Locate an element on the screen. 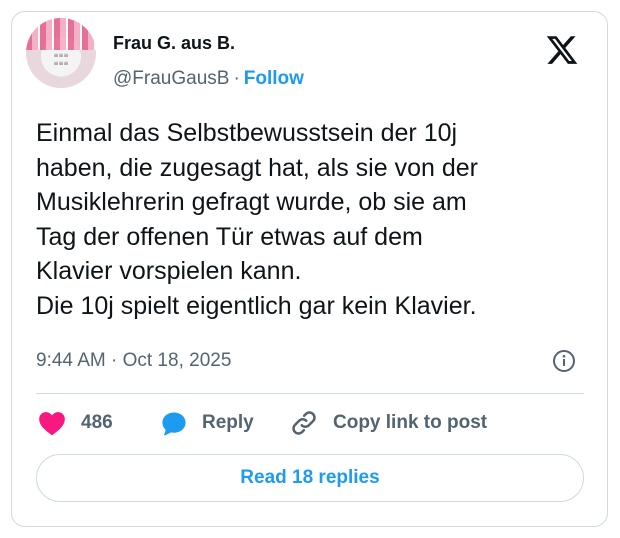  copy-link-label: Copy link to post is located at coordinates (410, 422).